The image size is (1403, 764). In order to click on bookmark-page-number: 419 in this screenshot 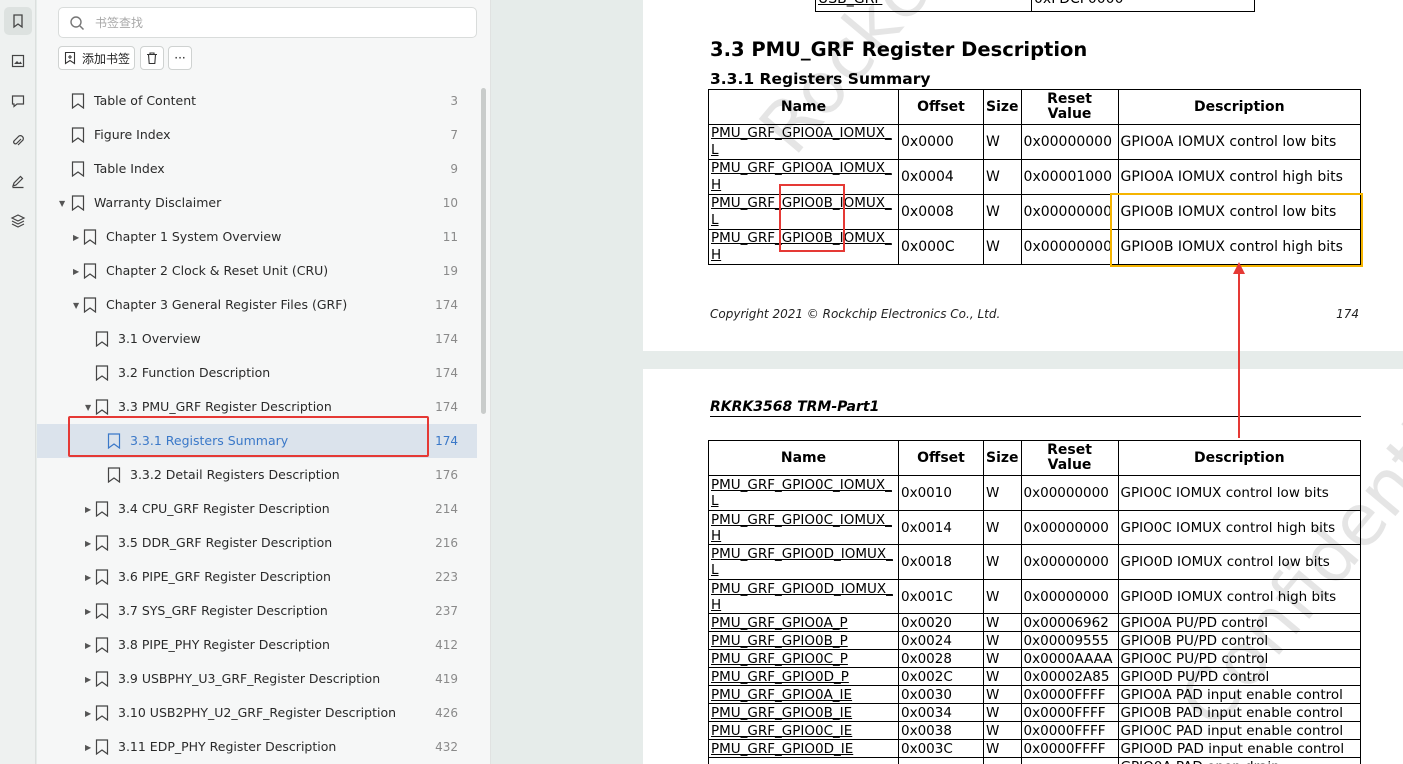, I will do `click(446, 679)`.